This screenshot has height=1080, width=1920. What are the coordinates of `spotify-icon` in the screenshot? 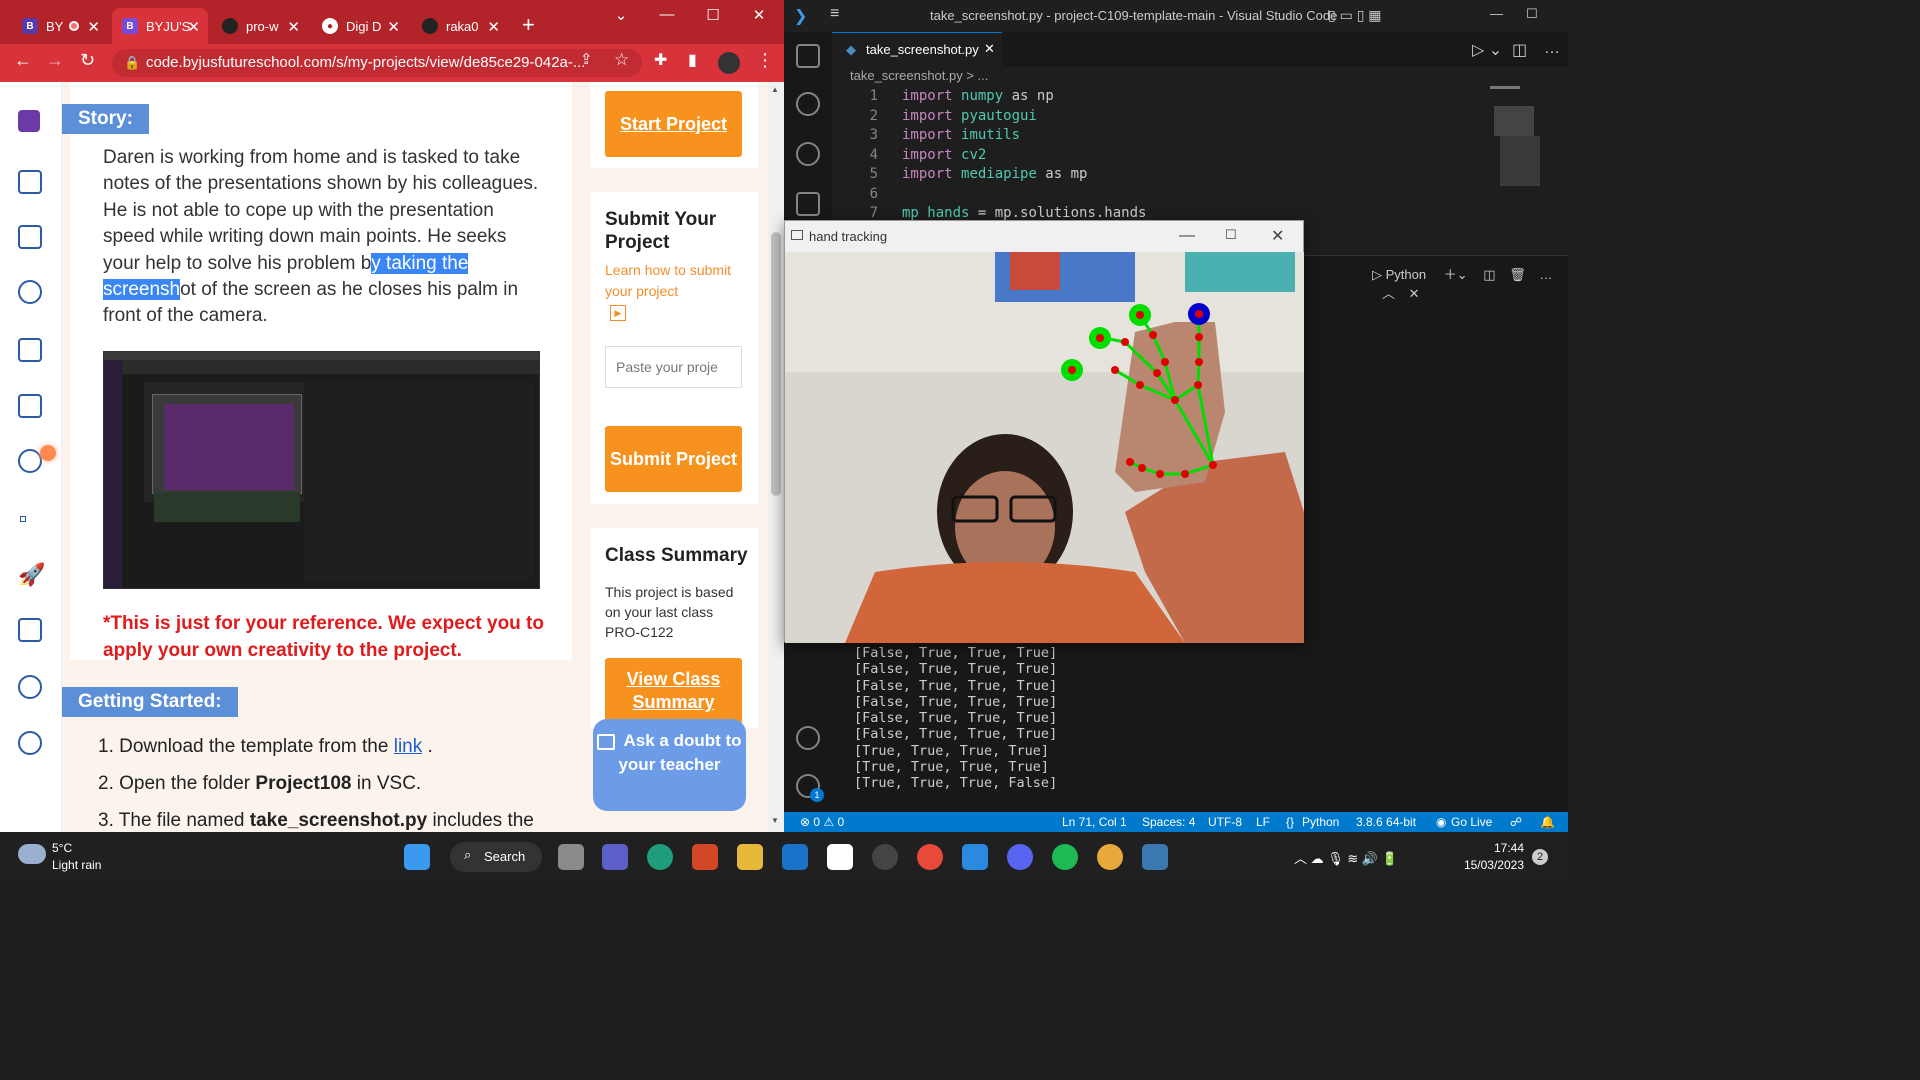 It's located at (1065, 857).